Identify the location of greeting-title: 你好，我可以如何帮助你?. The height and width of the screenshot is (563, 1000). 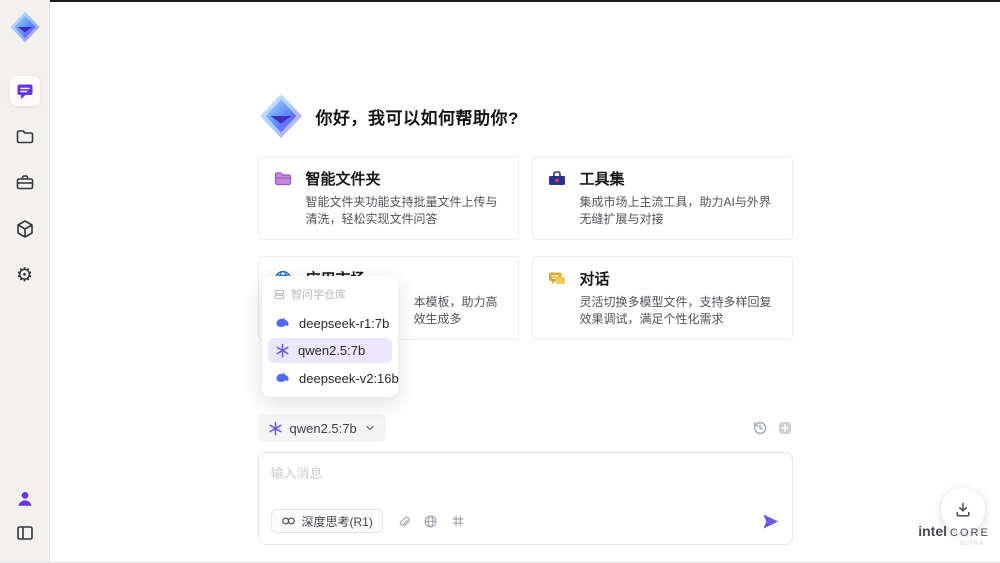
(417, 118).